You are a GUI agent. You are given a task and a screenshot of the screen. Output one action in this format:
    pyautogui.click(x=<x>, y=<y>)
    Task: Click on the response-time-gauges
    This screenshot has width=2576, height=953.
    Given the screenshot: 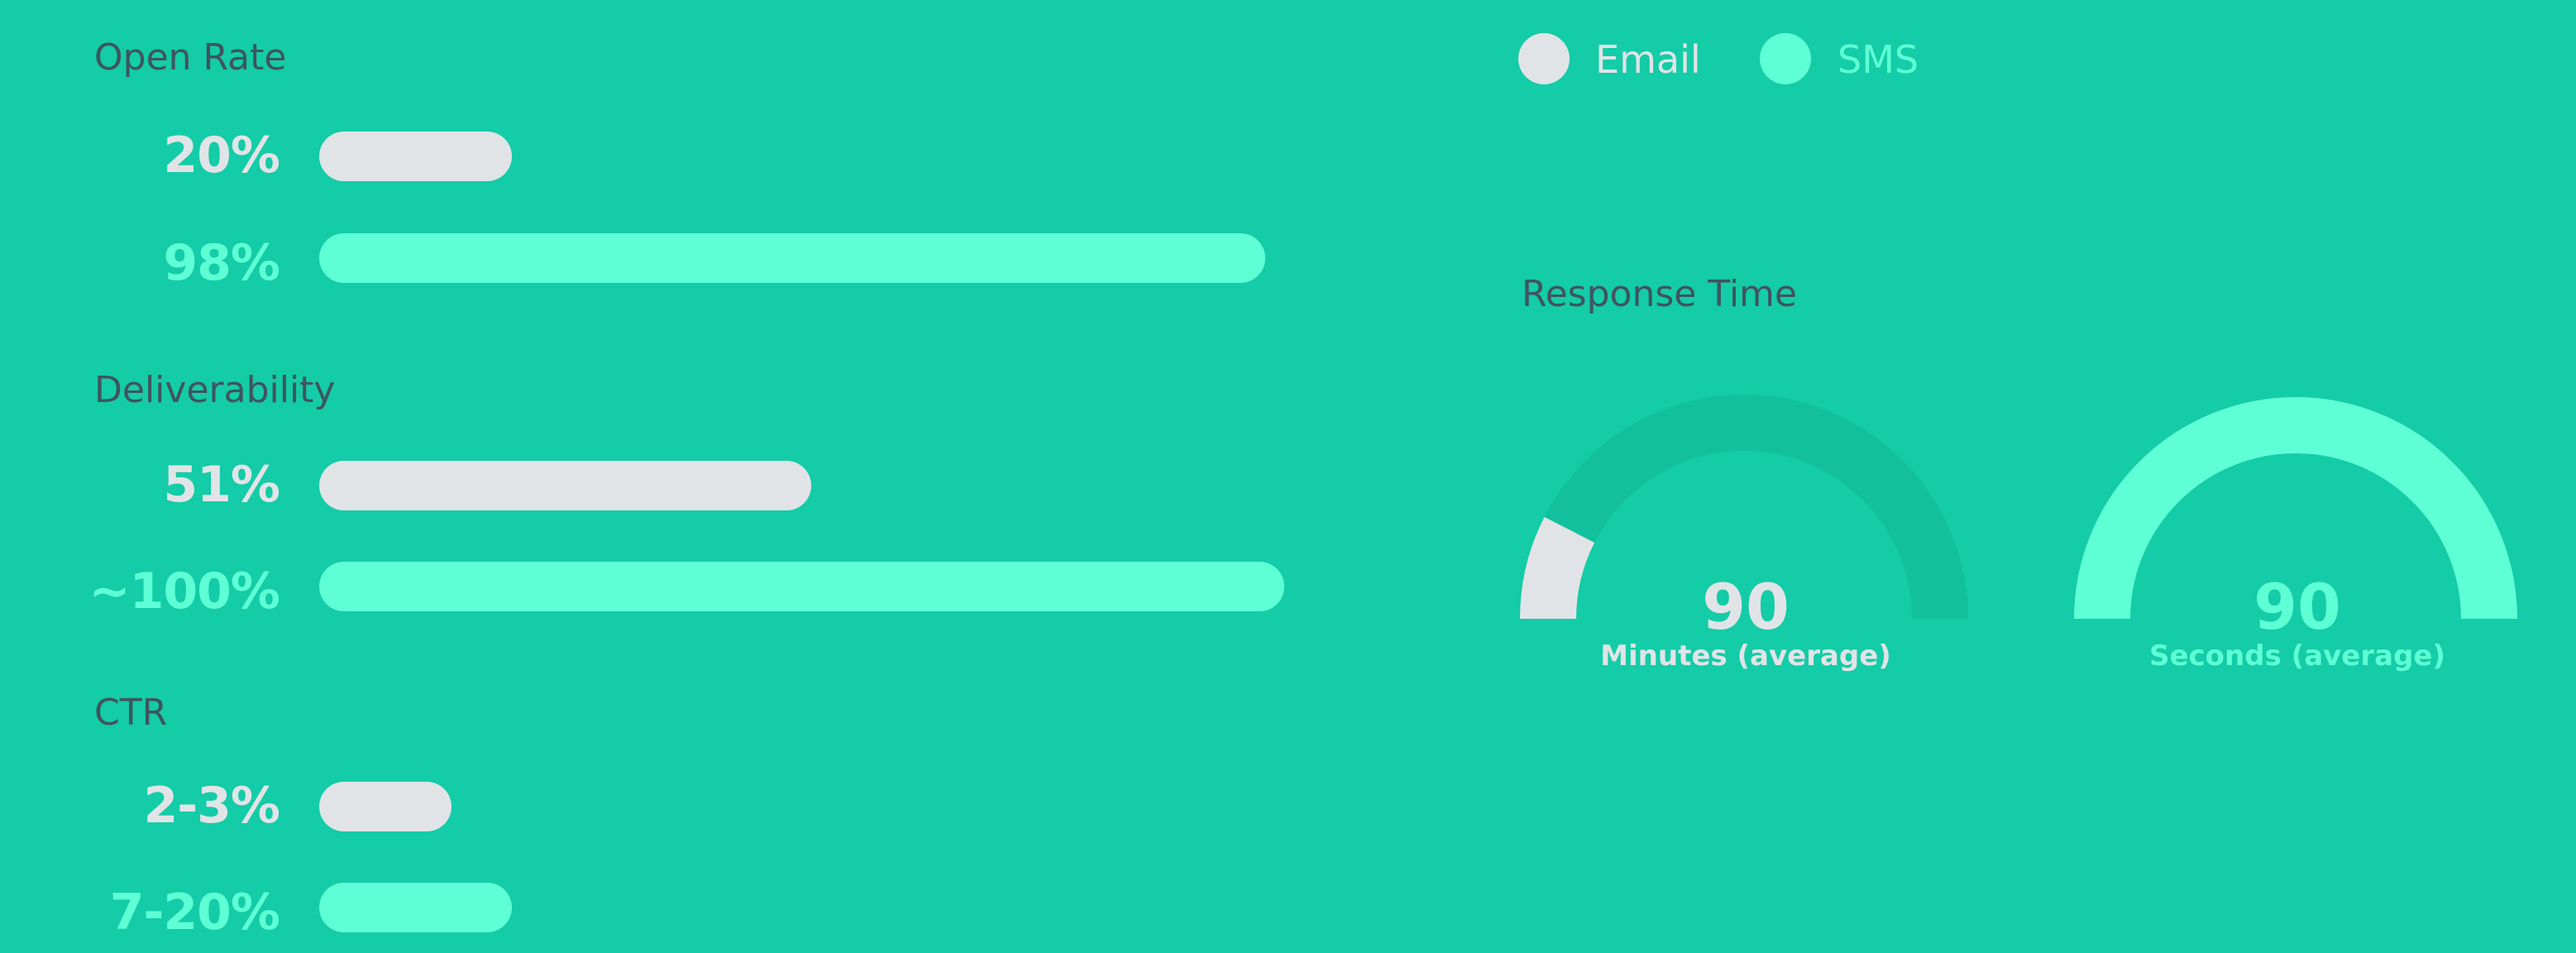 What is the action you would take?
    pyautogui.click(x=2018, y=507)
    